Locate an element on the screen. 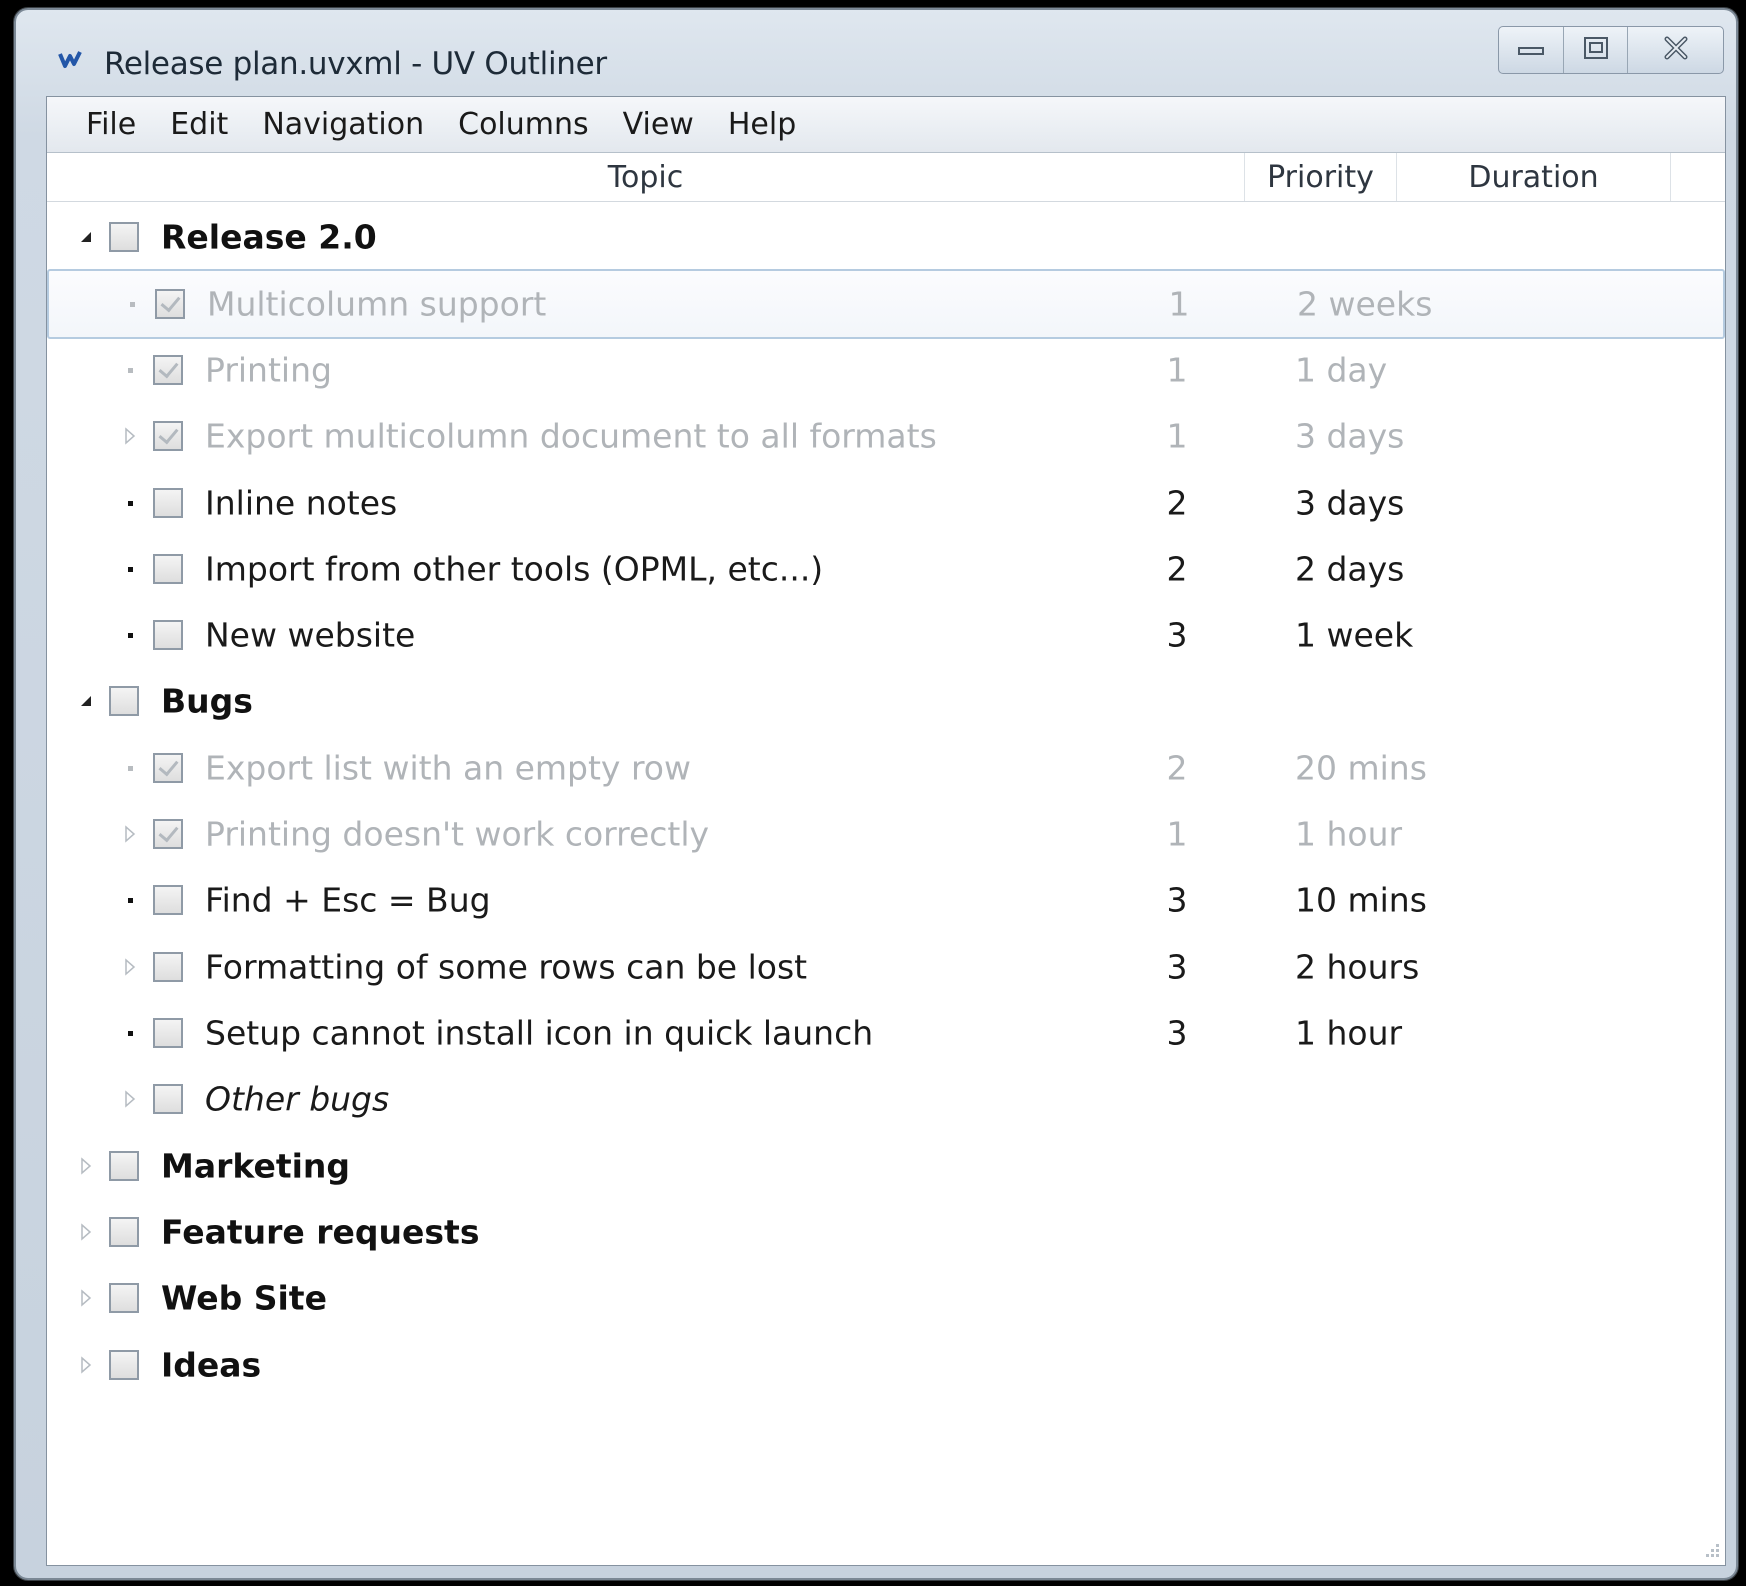 This screenshot has width=1746, height=1586. outline-row: Printing doesn't work correctly 1 1 hour is located at coordinates (886, 834).